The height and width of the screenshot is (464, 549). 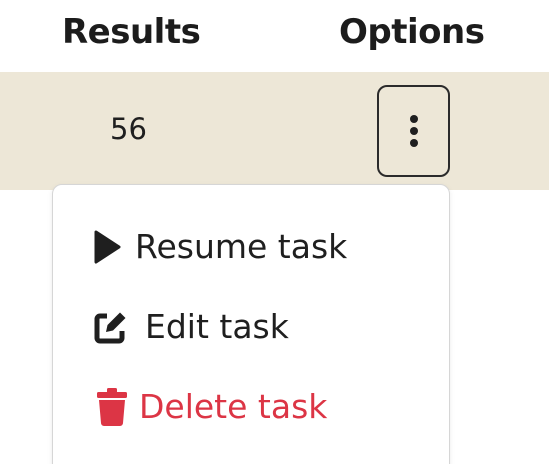 I want to click on results-value: 56, so click(x=128, y=129).